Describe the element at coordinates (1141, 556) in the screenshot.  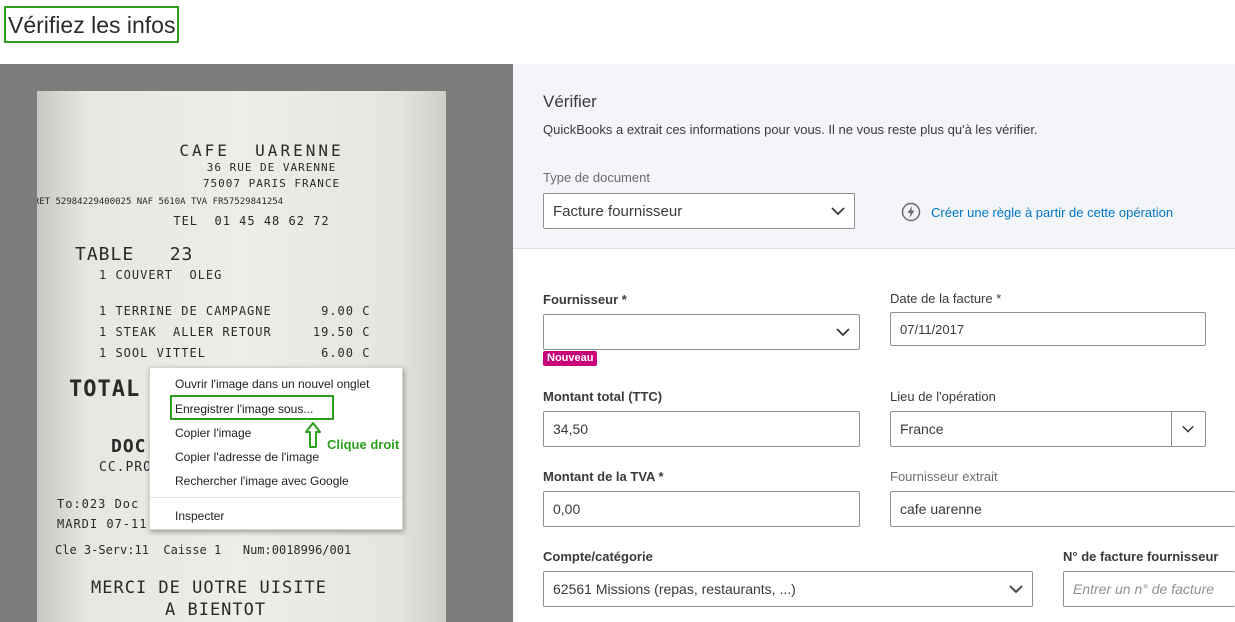
I see `num-facture-label: N° de facture fournisseur` at that location.